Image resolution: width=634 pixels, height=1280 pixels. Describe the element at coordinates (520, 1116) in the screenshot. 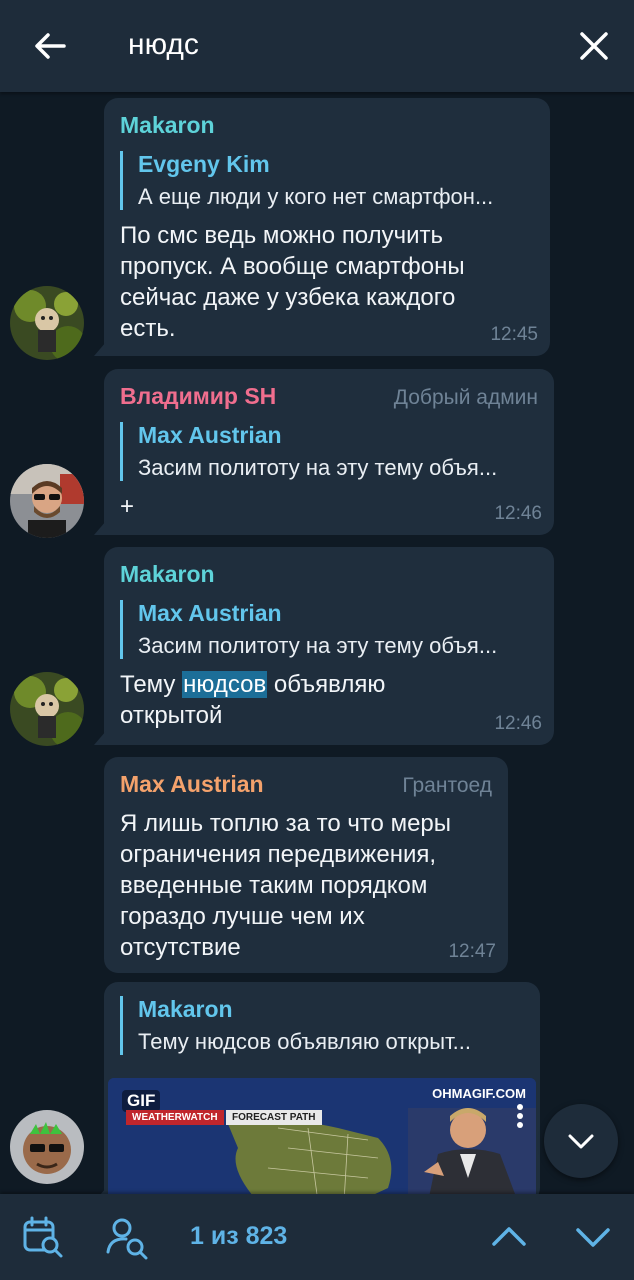

I see `more-vertical-icon` at that location.